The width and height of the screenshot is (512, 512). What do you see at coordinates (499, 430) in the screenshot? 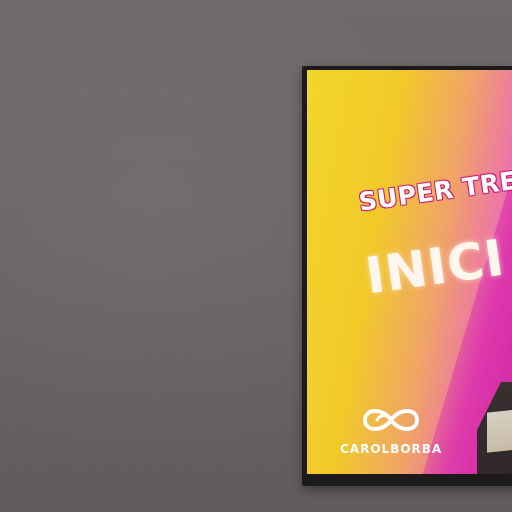
I see `light-floor-panel` at bounding box center [499, 430].